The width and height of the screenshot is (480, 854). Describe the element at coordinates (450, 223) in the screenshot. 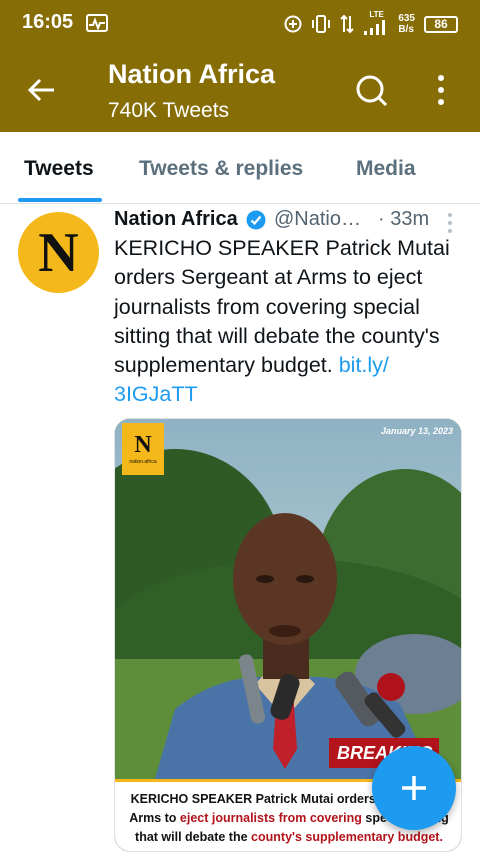

I see `tweet-options-icon` at that location.